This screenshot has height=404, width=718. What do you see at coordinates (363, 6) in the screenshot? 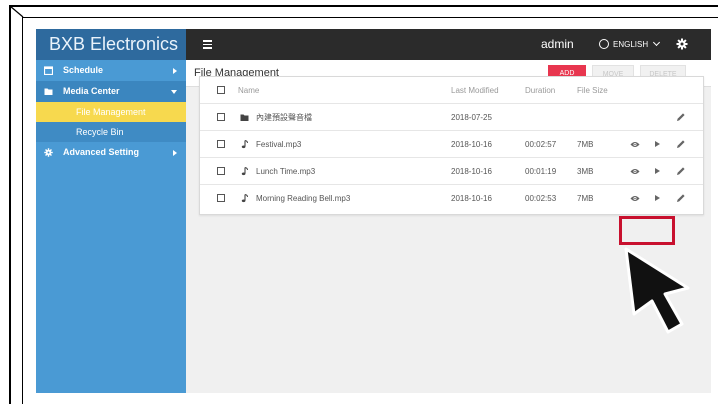
I see `frame-top-border` at bounding box center [363, 6].